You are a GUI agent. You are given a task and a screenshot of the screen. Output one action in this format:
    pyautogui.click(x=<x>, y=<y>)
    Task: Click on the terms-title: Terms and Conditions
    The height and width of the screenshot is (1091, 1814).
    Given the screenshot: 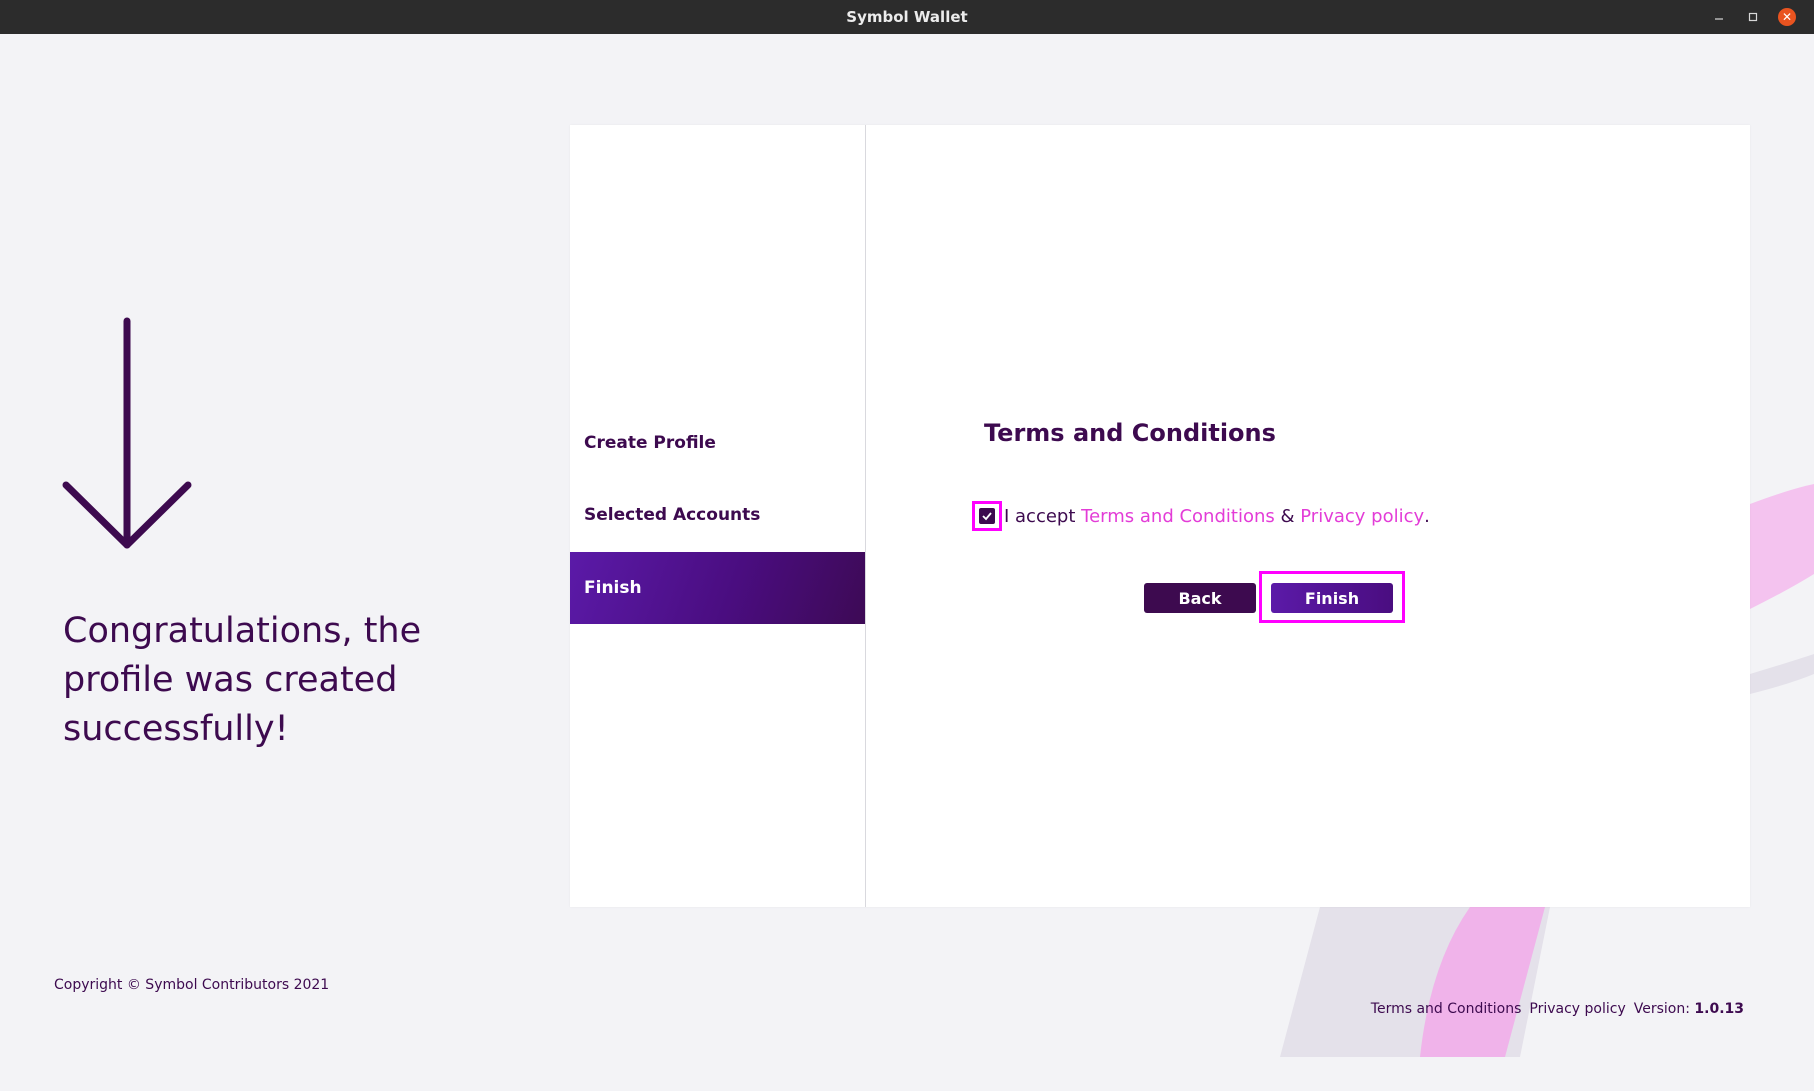 What is the action you would take?
    pyautogui.click(x=1130, y=433)
    